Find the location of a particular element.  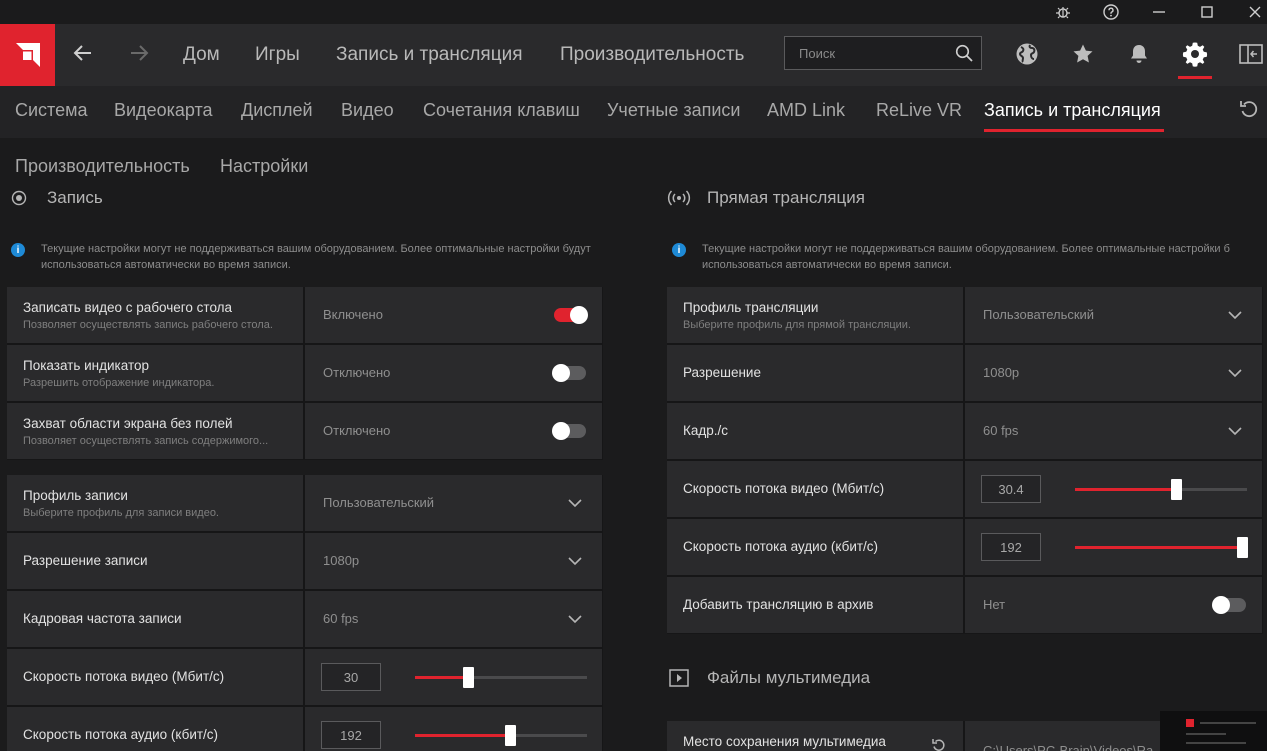

active-tab-indicator is located at coordinates (1074, 130).